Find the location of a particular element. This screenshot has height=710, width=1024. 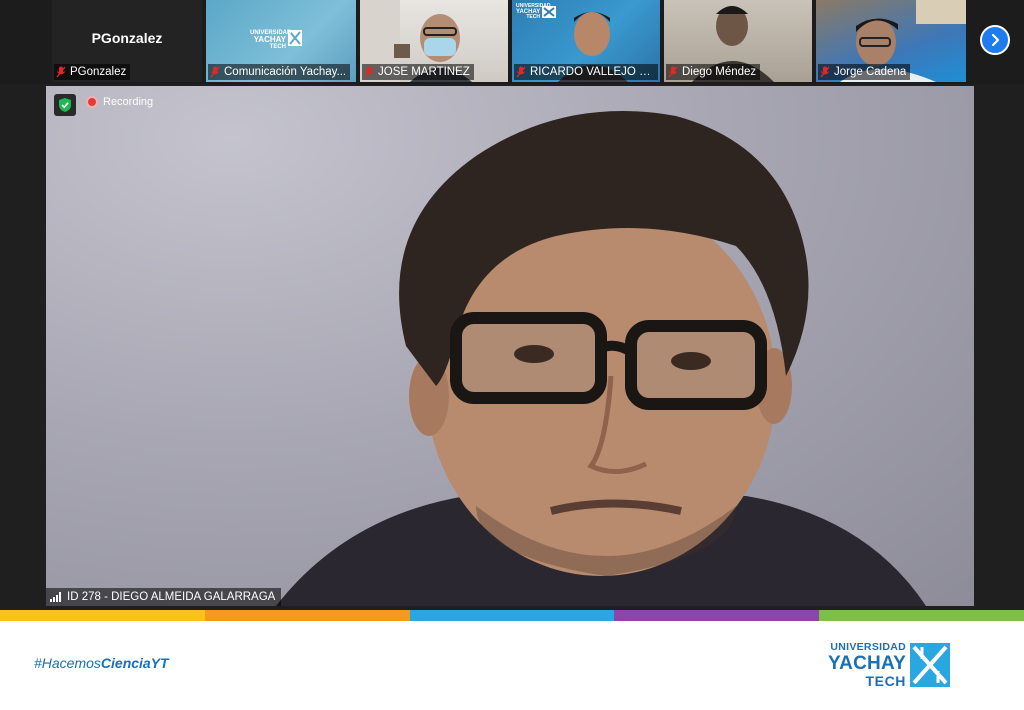

participant-label: JOSE MARTINEZ is located at coordinates (418, 72).